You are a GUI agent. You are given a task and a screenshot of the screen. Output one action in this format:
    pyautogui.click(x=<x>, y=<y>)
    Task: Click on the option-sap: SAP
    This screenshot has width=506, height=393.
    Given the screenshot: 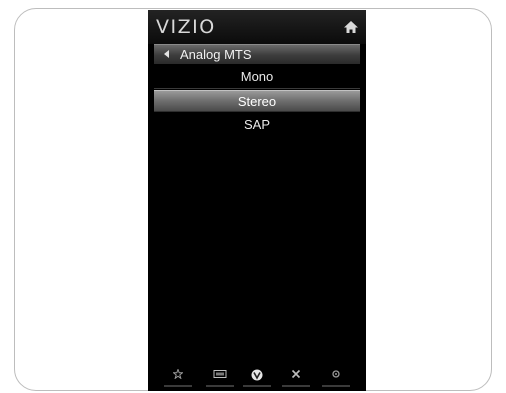 What is the action you would take?
    pyautogui.click(x=257, y=125)
    